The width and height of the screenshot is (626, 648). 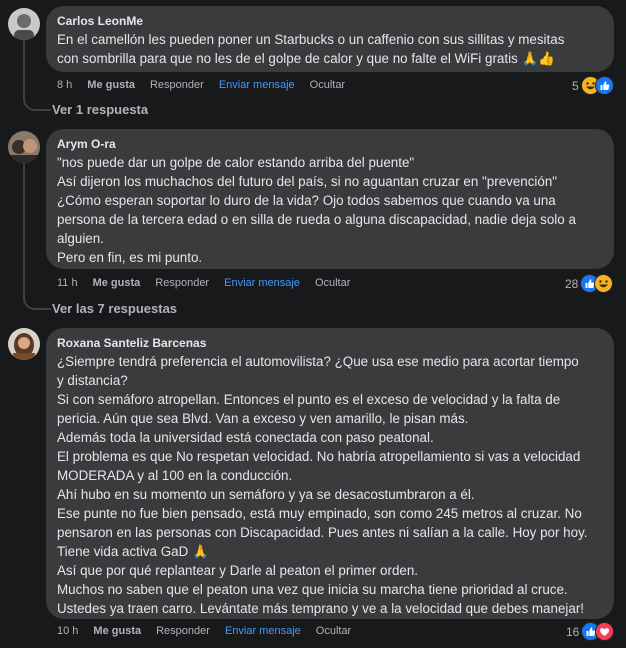 I want to click on like-icon, so click(x=604, y=85).